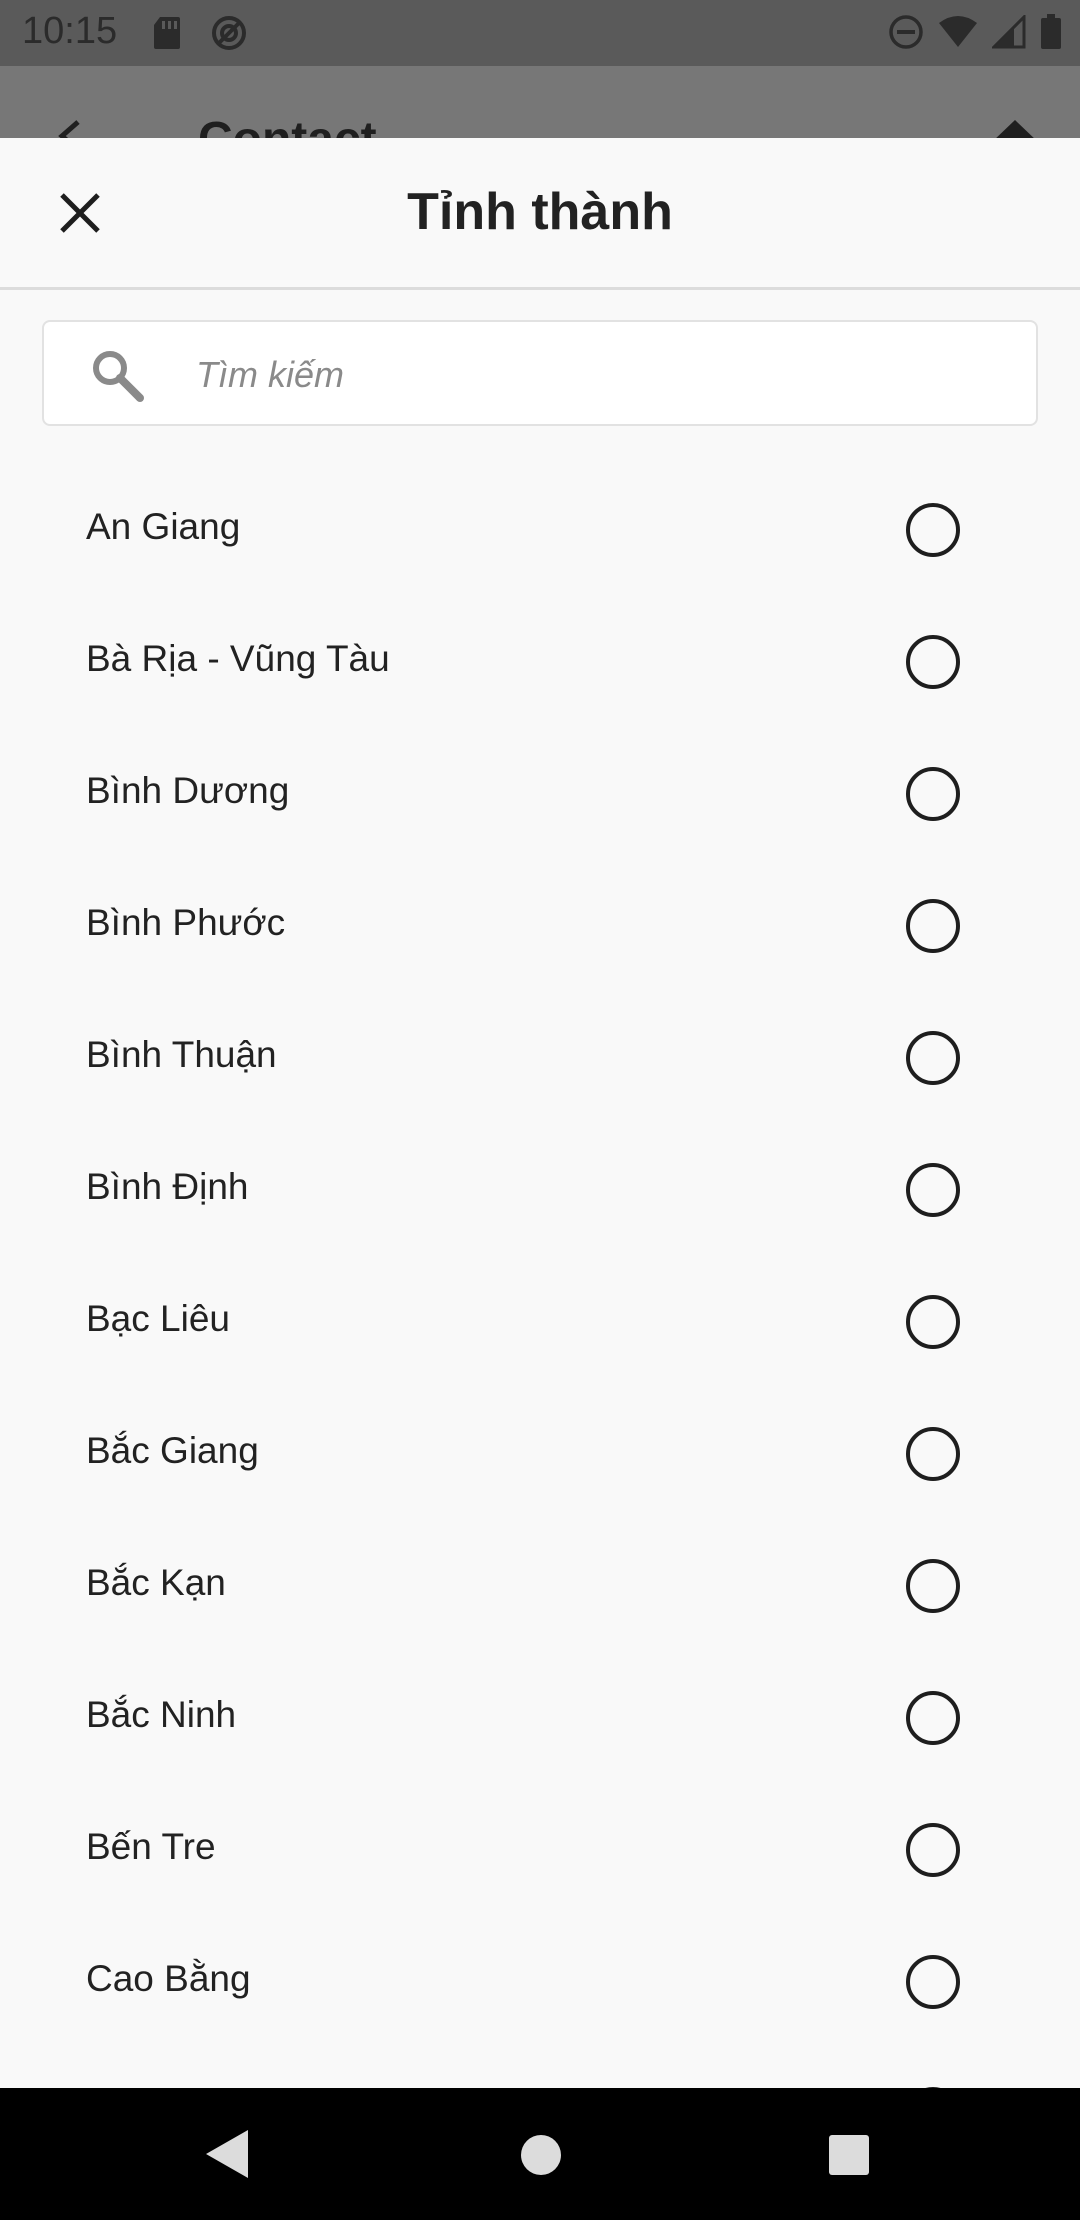 This screenshot has width=1080, height=2220. What do you see at coordinates (158, 1318) in the screenshot?
I see `province-label: Bạc Liêu` at bounding box center [158, 1318].